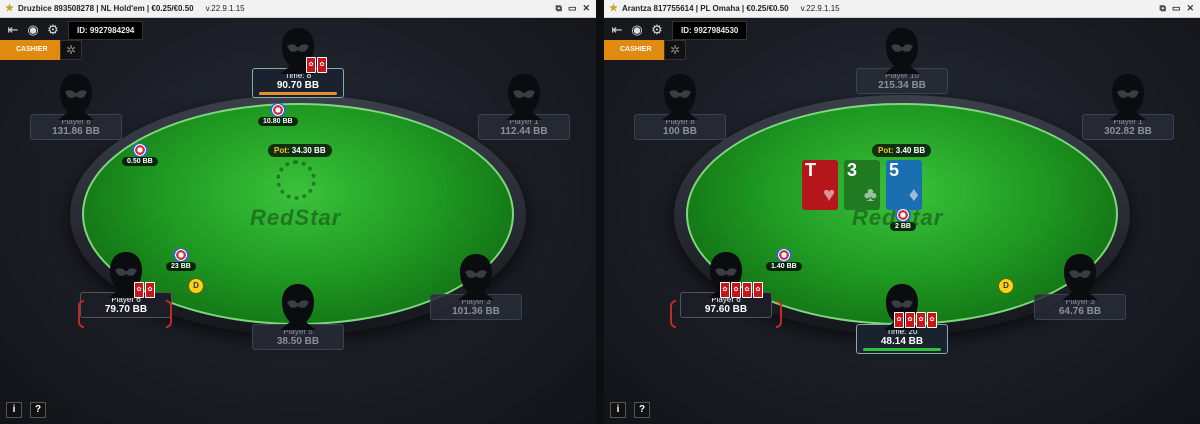 The image size is (1200, 424). What do you see at coordinates (784, 266) in the screenshot?
I see `bet-amount: 1.40 BB` at bounding box center [784, 266].